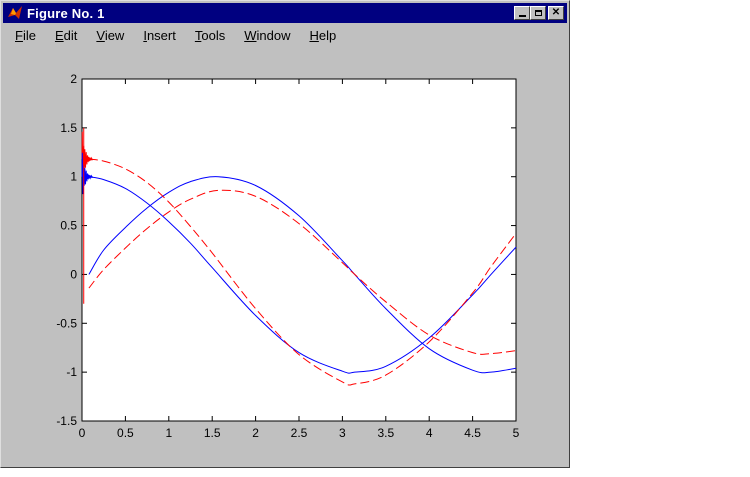 The width and height of the screenshot is (750, 477). I want to click on window-title: Figure No. 1, so click(66, 13).